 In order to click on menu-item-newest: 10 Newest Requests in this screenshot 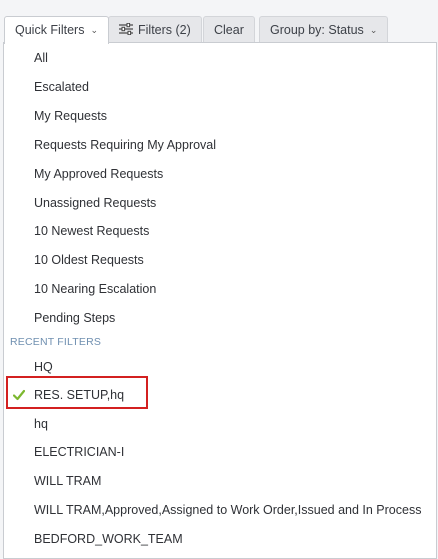, I will do `click(91, 231)`.